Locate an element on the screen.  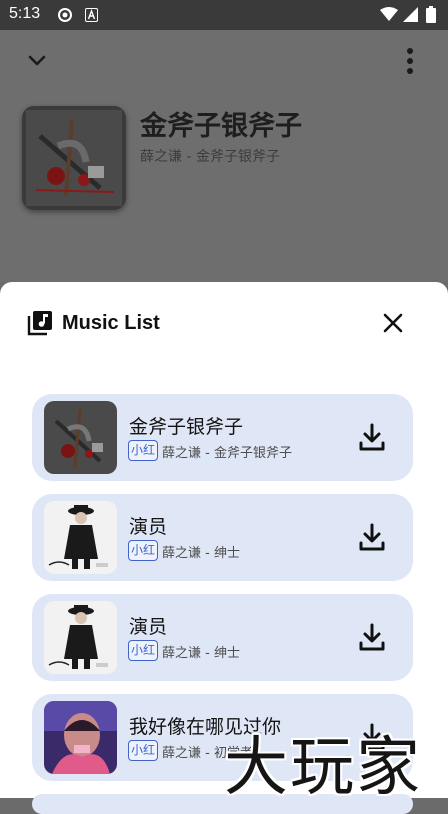
song-artist: 薛之谦 - 金斧子银斧子 is located at coordinates (227, 453).